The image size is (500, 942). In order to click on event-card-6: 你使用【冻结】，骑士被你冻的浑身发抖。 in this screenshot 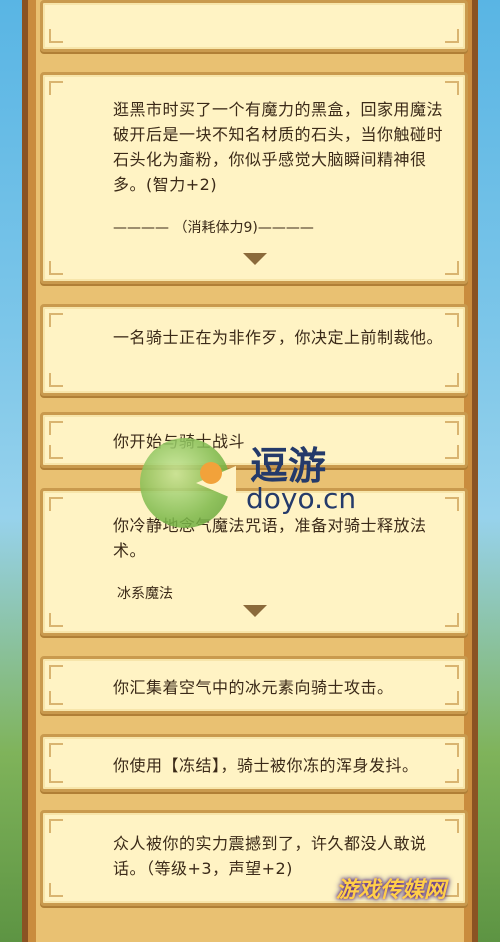, I will do `click(254, 763)`.